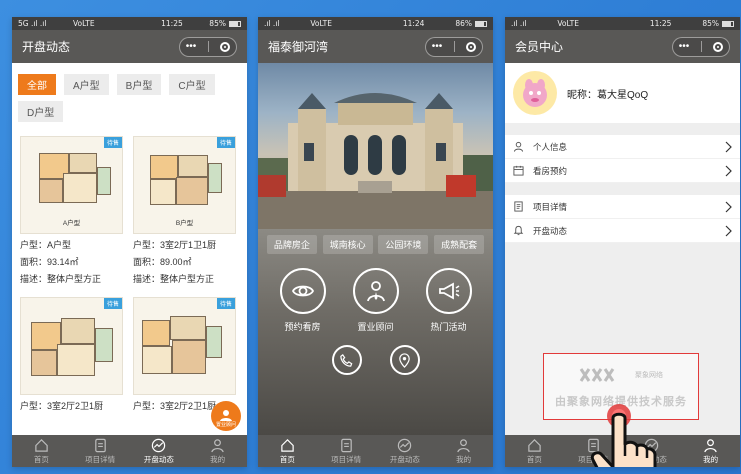 The image size is (741, 474). Describe the element at coordinates (375, 46) in the screenshot. I see `nav-bar: 福泰御河湾 •••` at that location.